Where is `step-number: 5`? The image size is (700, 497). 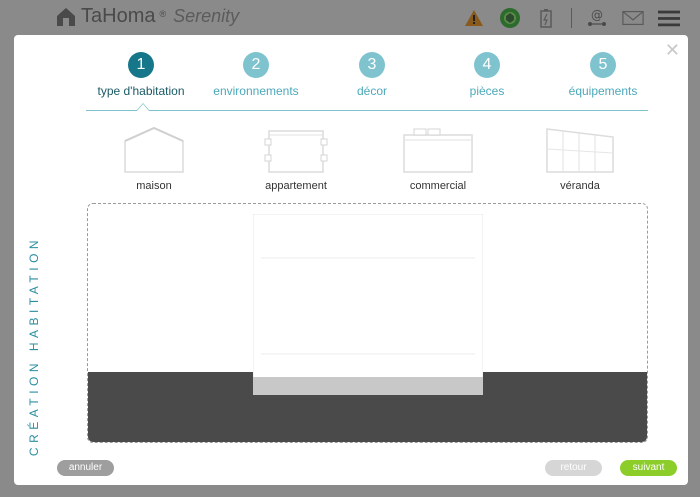 step-number: 5 is located at coordinates (603, 65).